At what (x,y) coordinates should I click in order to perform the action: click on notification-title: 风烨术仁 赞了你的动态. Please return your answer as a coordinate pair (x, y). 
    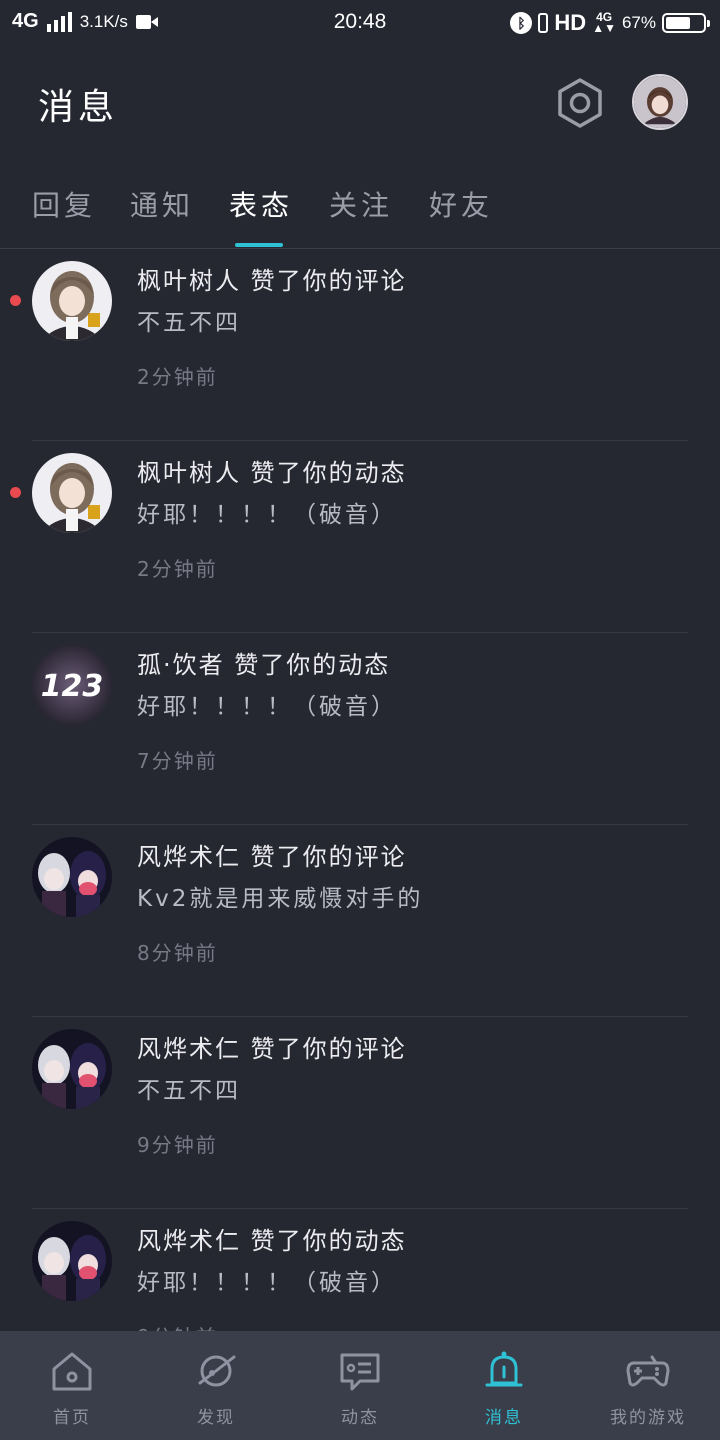
    Looking at the image, I should click on (272, 1241).